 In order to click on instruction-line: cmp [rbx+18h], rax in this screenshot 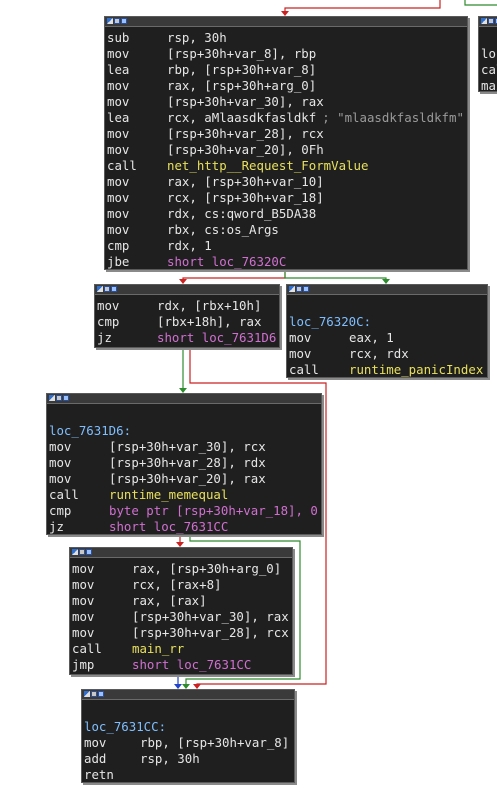, I will do `click(188, 322)`.